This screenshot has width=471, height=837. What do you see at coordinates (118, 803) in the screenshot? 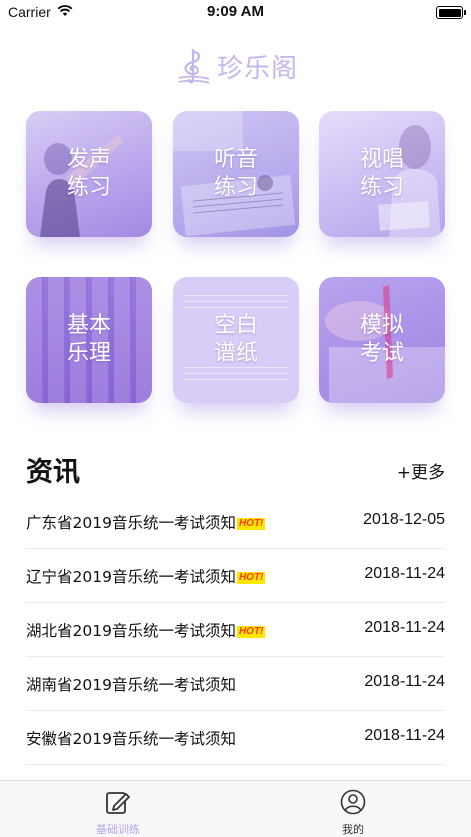
I see `edit-icon` at bounding box center [118, 803].